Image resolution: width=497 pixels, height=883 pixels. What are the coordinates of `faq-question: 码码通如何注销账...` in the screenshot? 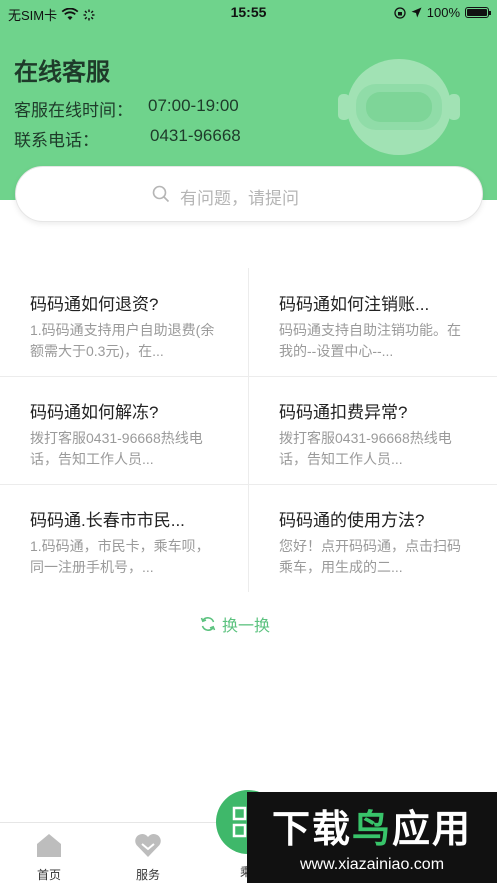 It's located at (354, 304).